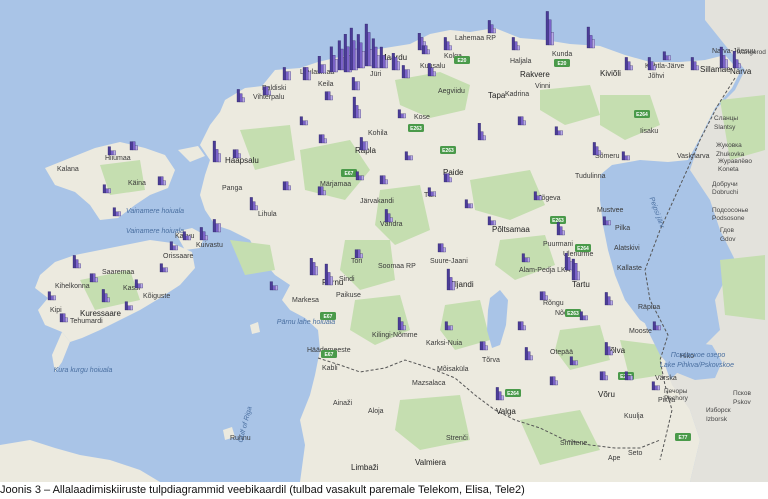  What do you see at coordinates (718, 410) in the screenshot?
I see `russia-place-label: Изборск` at bounding box center [718, 410].